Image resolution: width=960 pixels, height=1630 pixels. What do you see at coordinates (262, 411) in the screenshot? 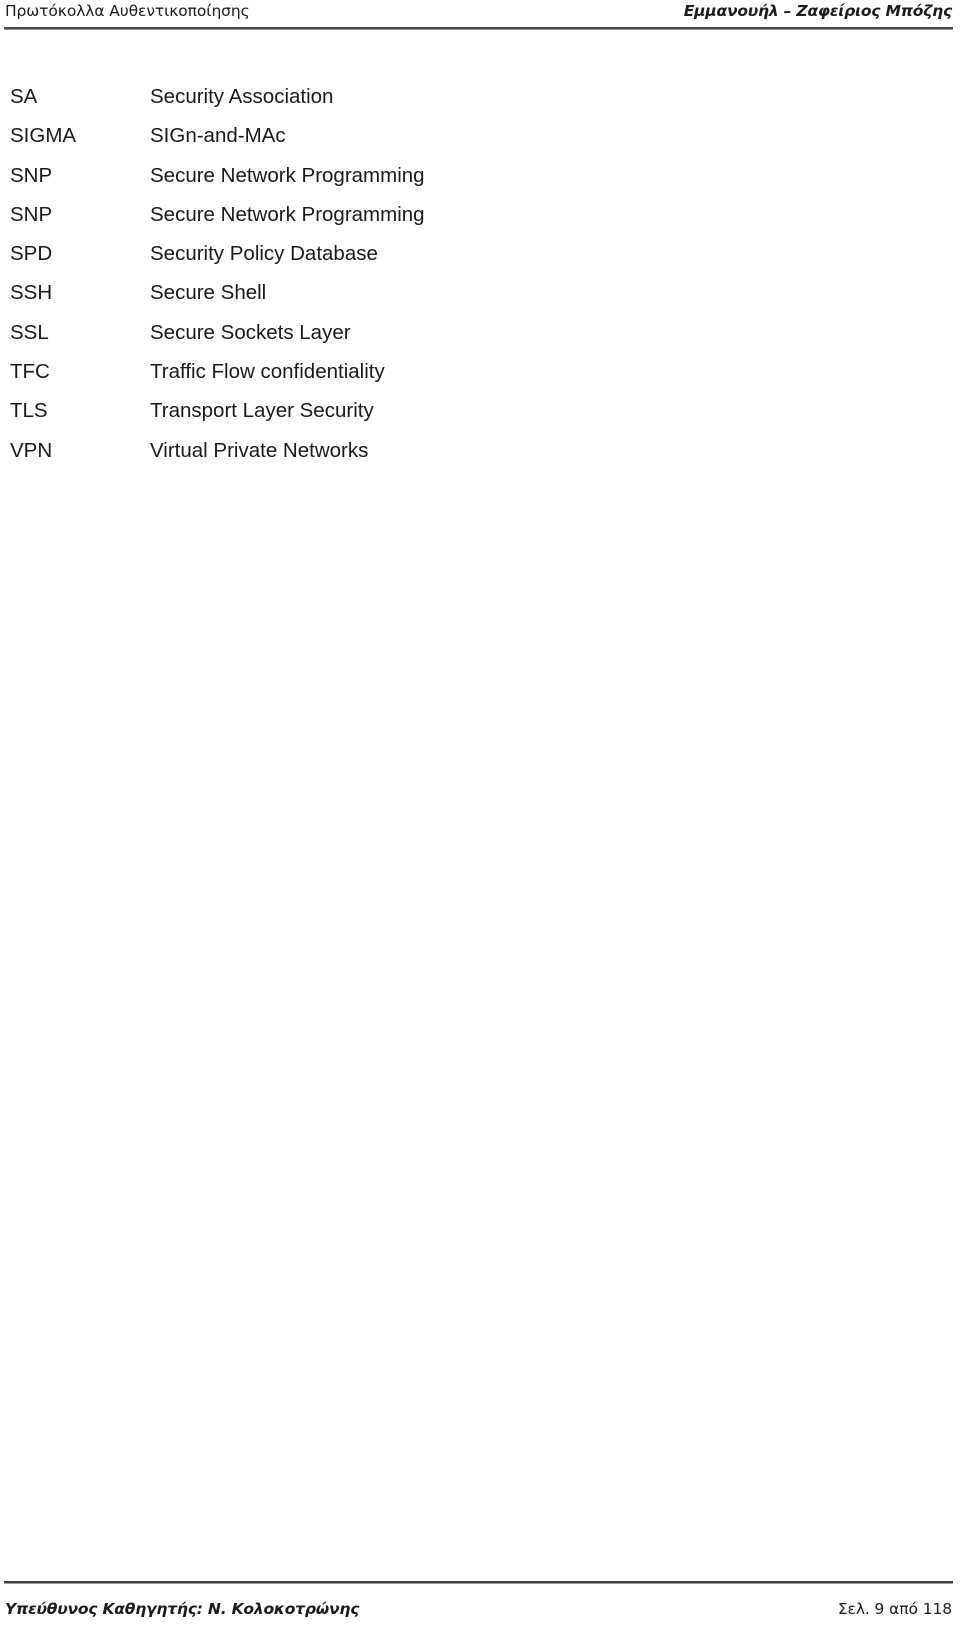
I see `abbreviation-definition: Transport Layer Security` at bounding box center [262, 411].